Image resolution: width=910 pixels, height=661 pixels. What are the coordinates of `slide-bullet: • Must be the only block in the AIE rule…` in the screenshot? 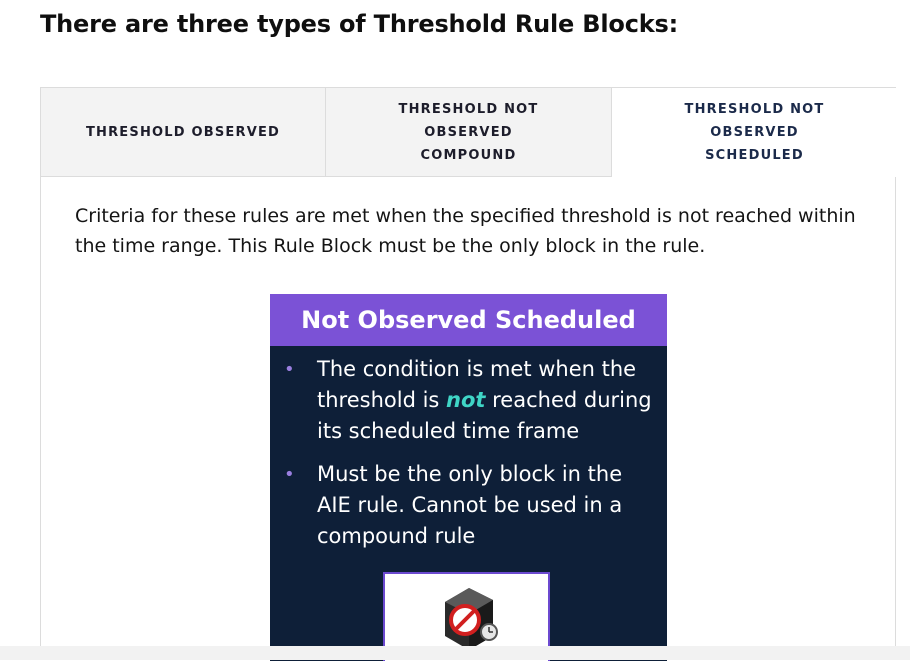 It's located at (468, 505).